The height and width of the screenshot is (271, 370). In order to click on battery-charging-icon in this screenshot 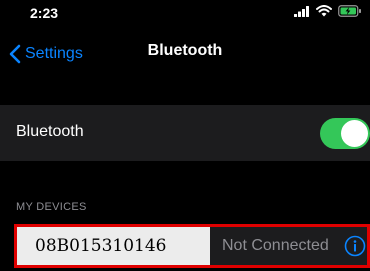, I will do `click(350, 13)`.